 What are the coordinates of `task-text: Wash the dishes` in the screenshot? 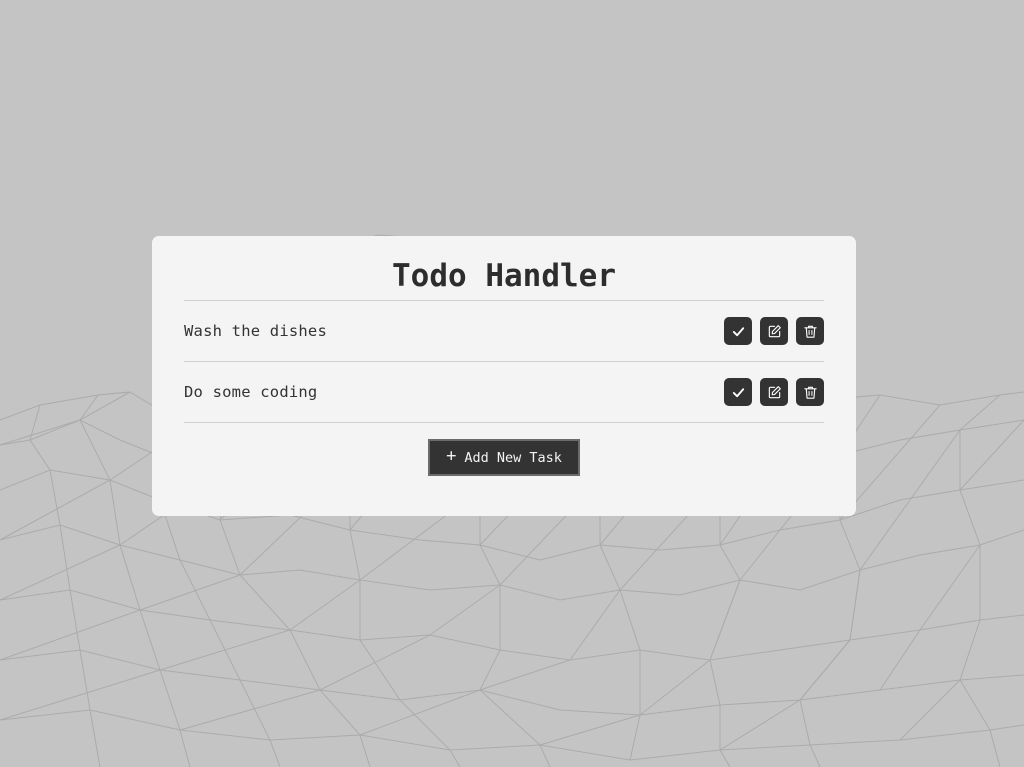 It's located at (255, 331).